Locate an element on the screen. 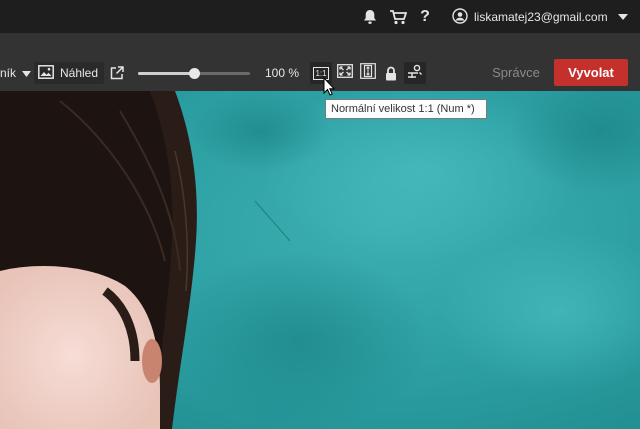 The width and height of the screenshot is (640, 429). face-detection-button is located at coordinates (415, 73).